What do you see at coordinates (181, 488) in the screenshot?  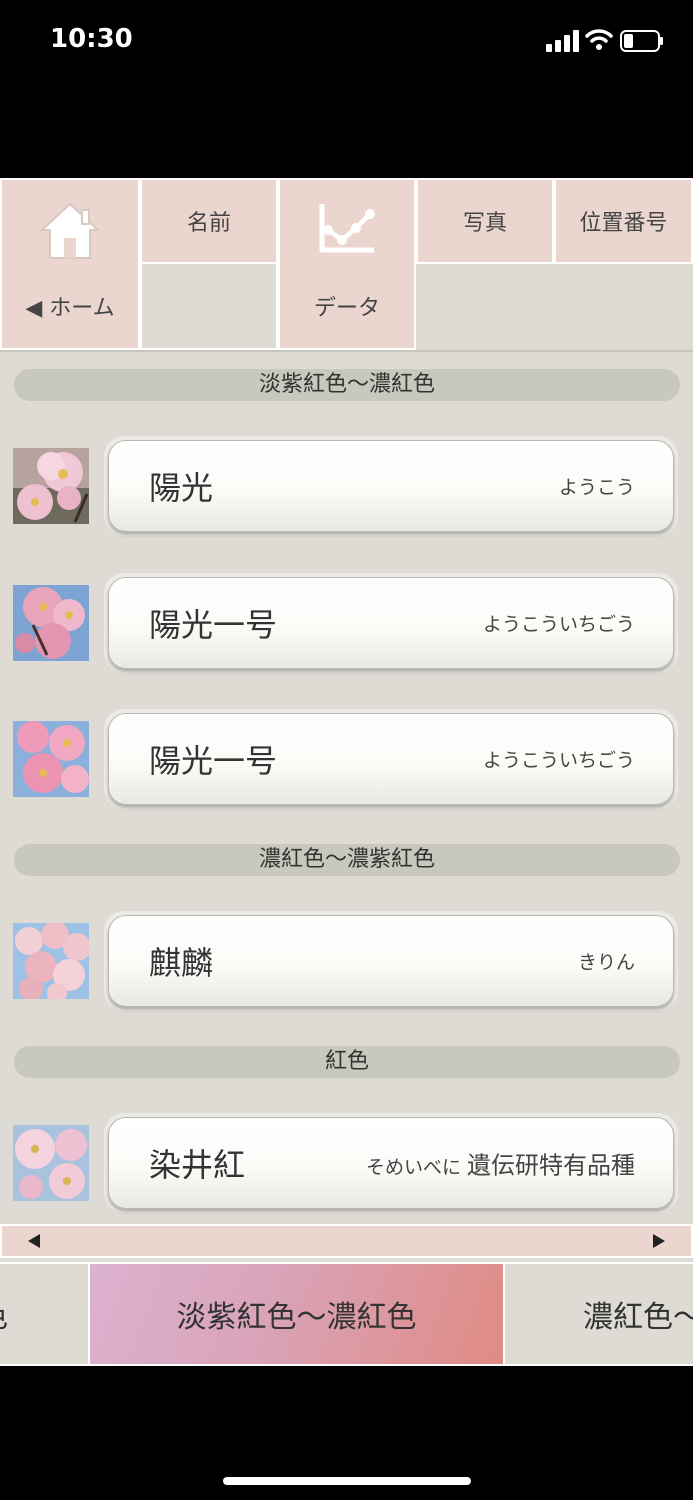 I see `cultivar-name: 陽光` at bounding box center [181, 488].